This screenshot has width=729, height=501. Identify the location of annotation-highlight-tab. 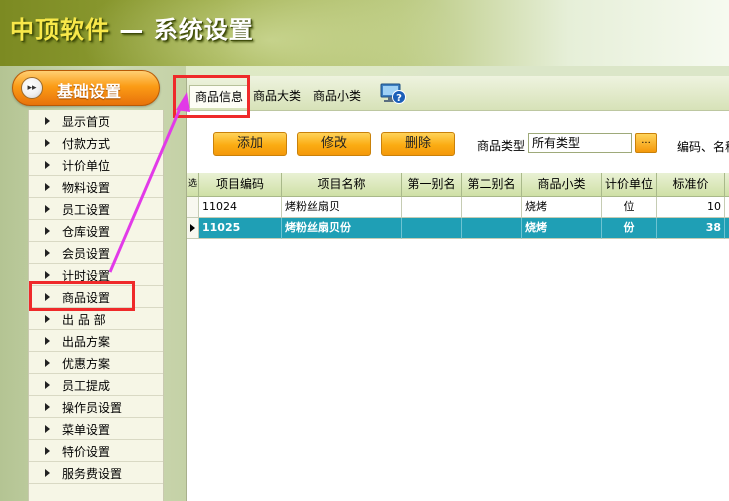
(211, 96).